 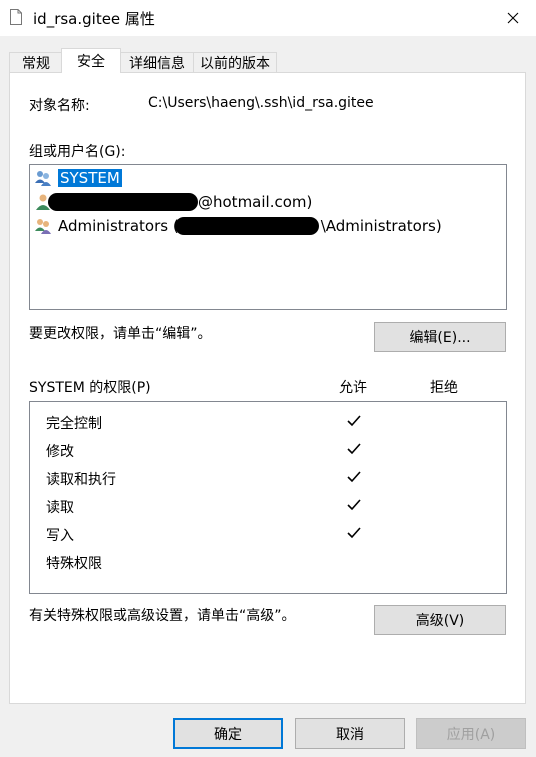 I want to click on permission-row: 读取和执行, so click(x=268, y=478).